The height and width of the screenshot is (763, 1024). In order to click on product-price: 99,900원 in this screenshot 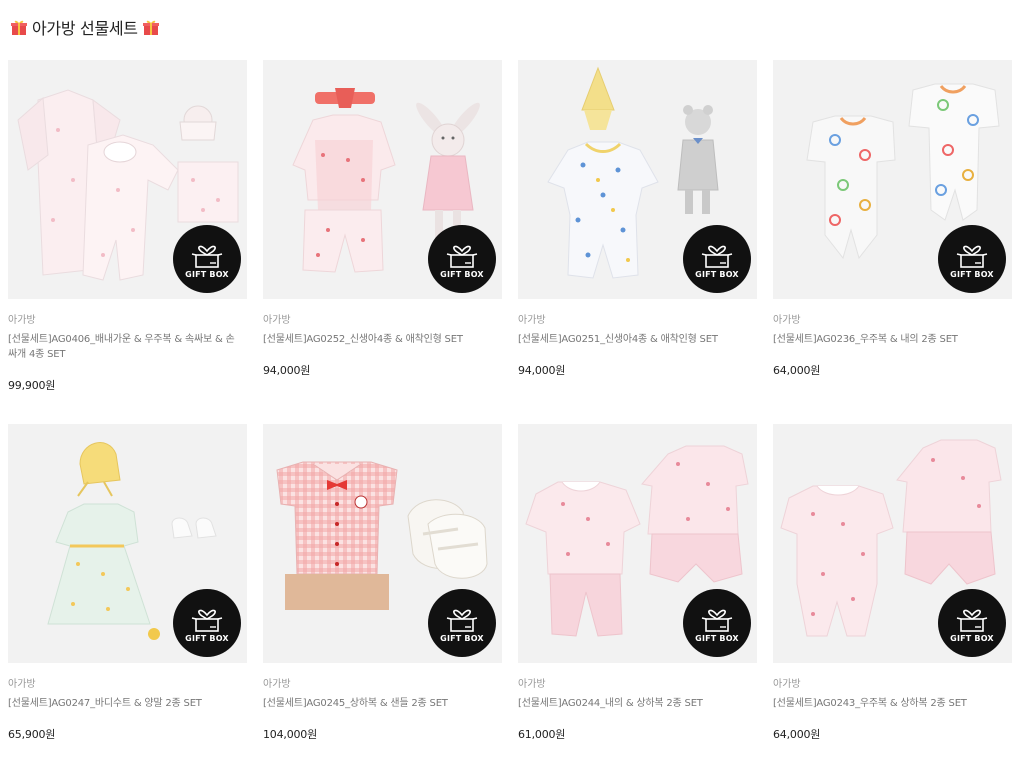, I will do `click(32, 385)`.